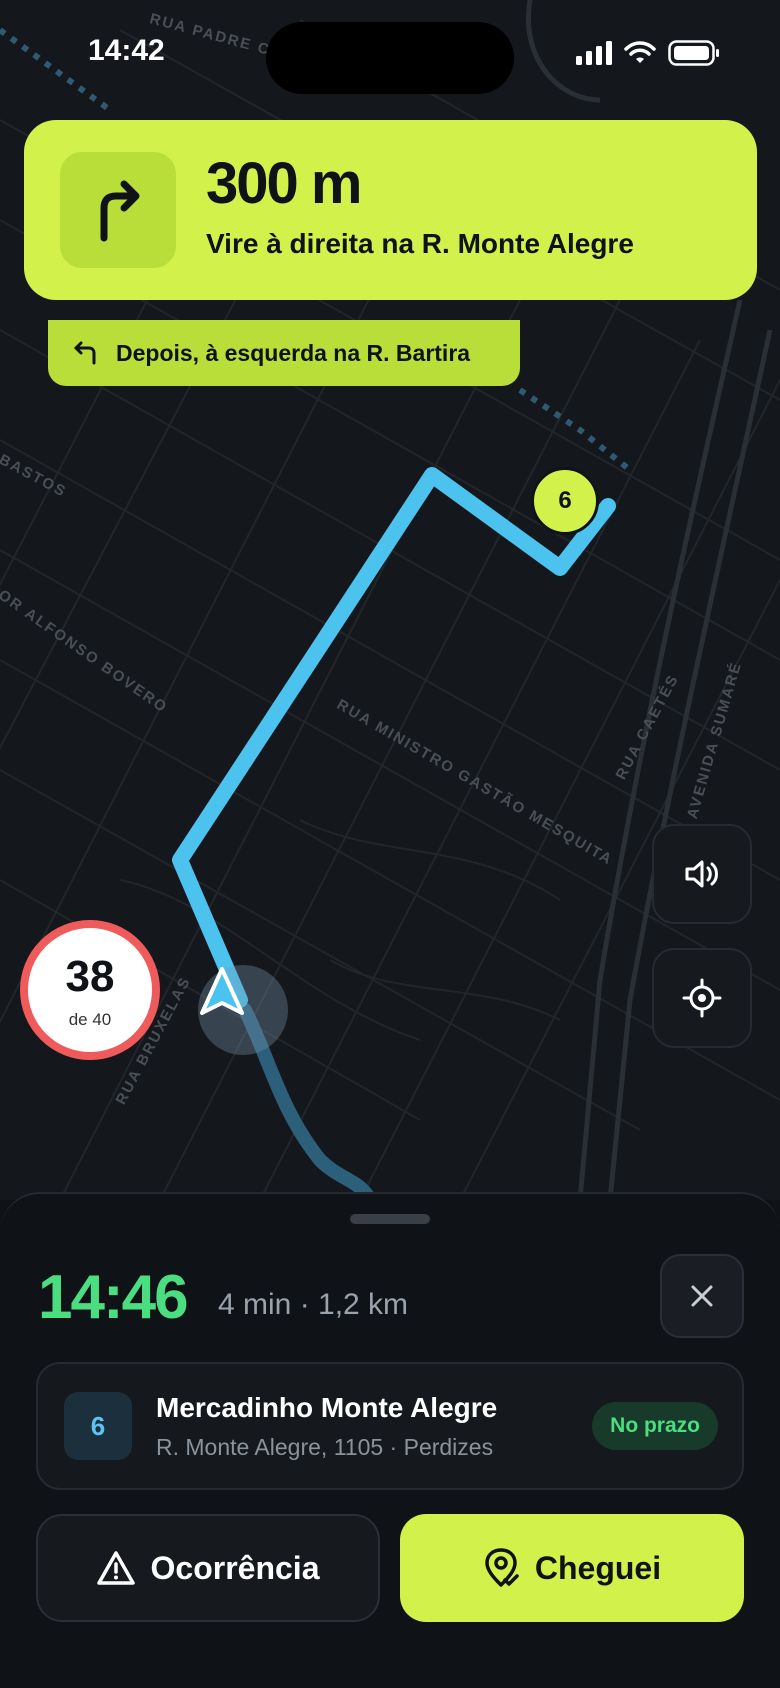 The height and width of the screenshot is (1688, 780). What do you see at coordinates (594, 53) in the screenshot?
I see `signal-icon` at bounding box center [594, 53].